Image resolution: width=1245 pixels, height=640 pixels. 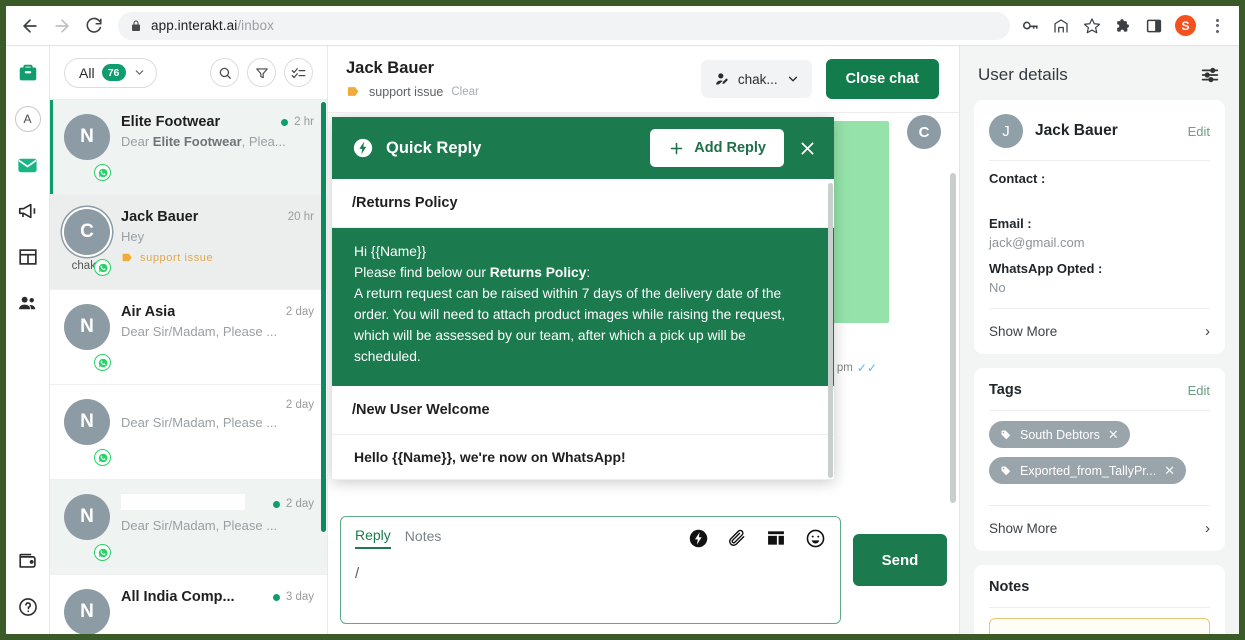 What do you see at coordinates (464, 92) in the screenshot?
I see `clear-tag-link: Clear` at bounding box center [464, 92].